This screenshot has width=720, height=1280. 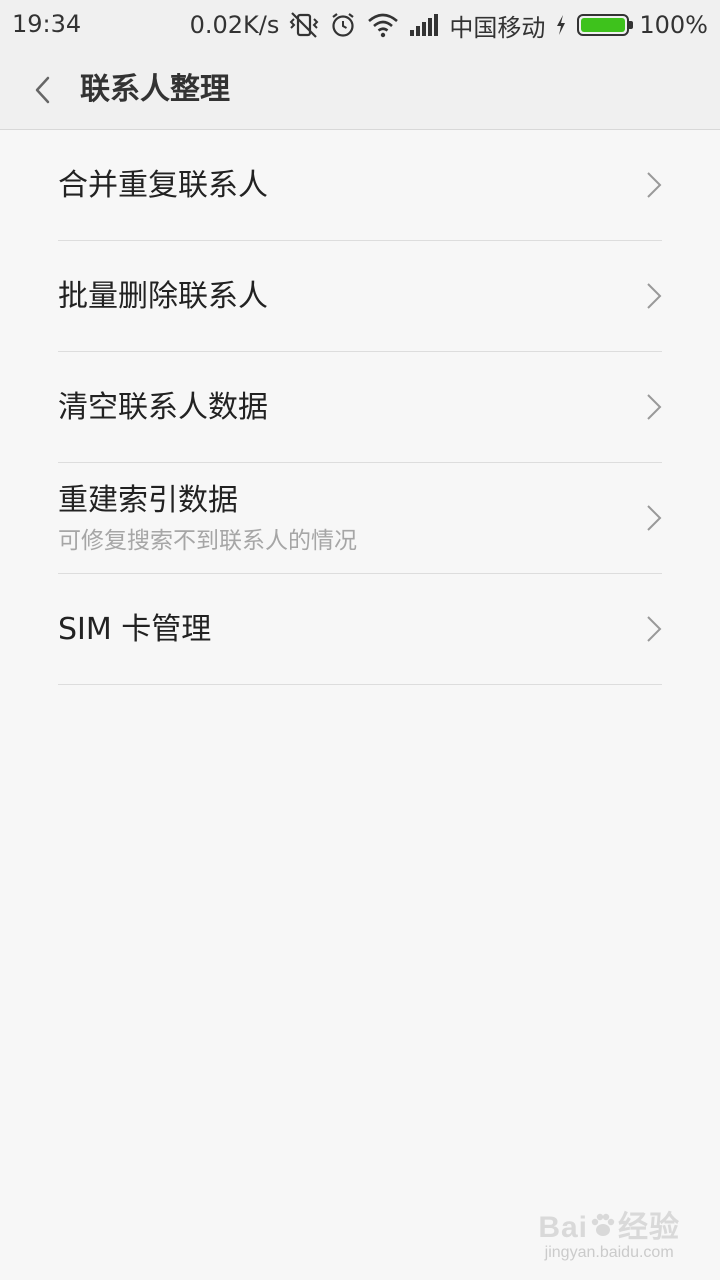 What do you see at coordinates (673, 25) in the screenshot?
I see `battery-percent: 100%` at bounding box center [673, 25].